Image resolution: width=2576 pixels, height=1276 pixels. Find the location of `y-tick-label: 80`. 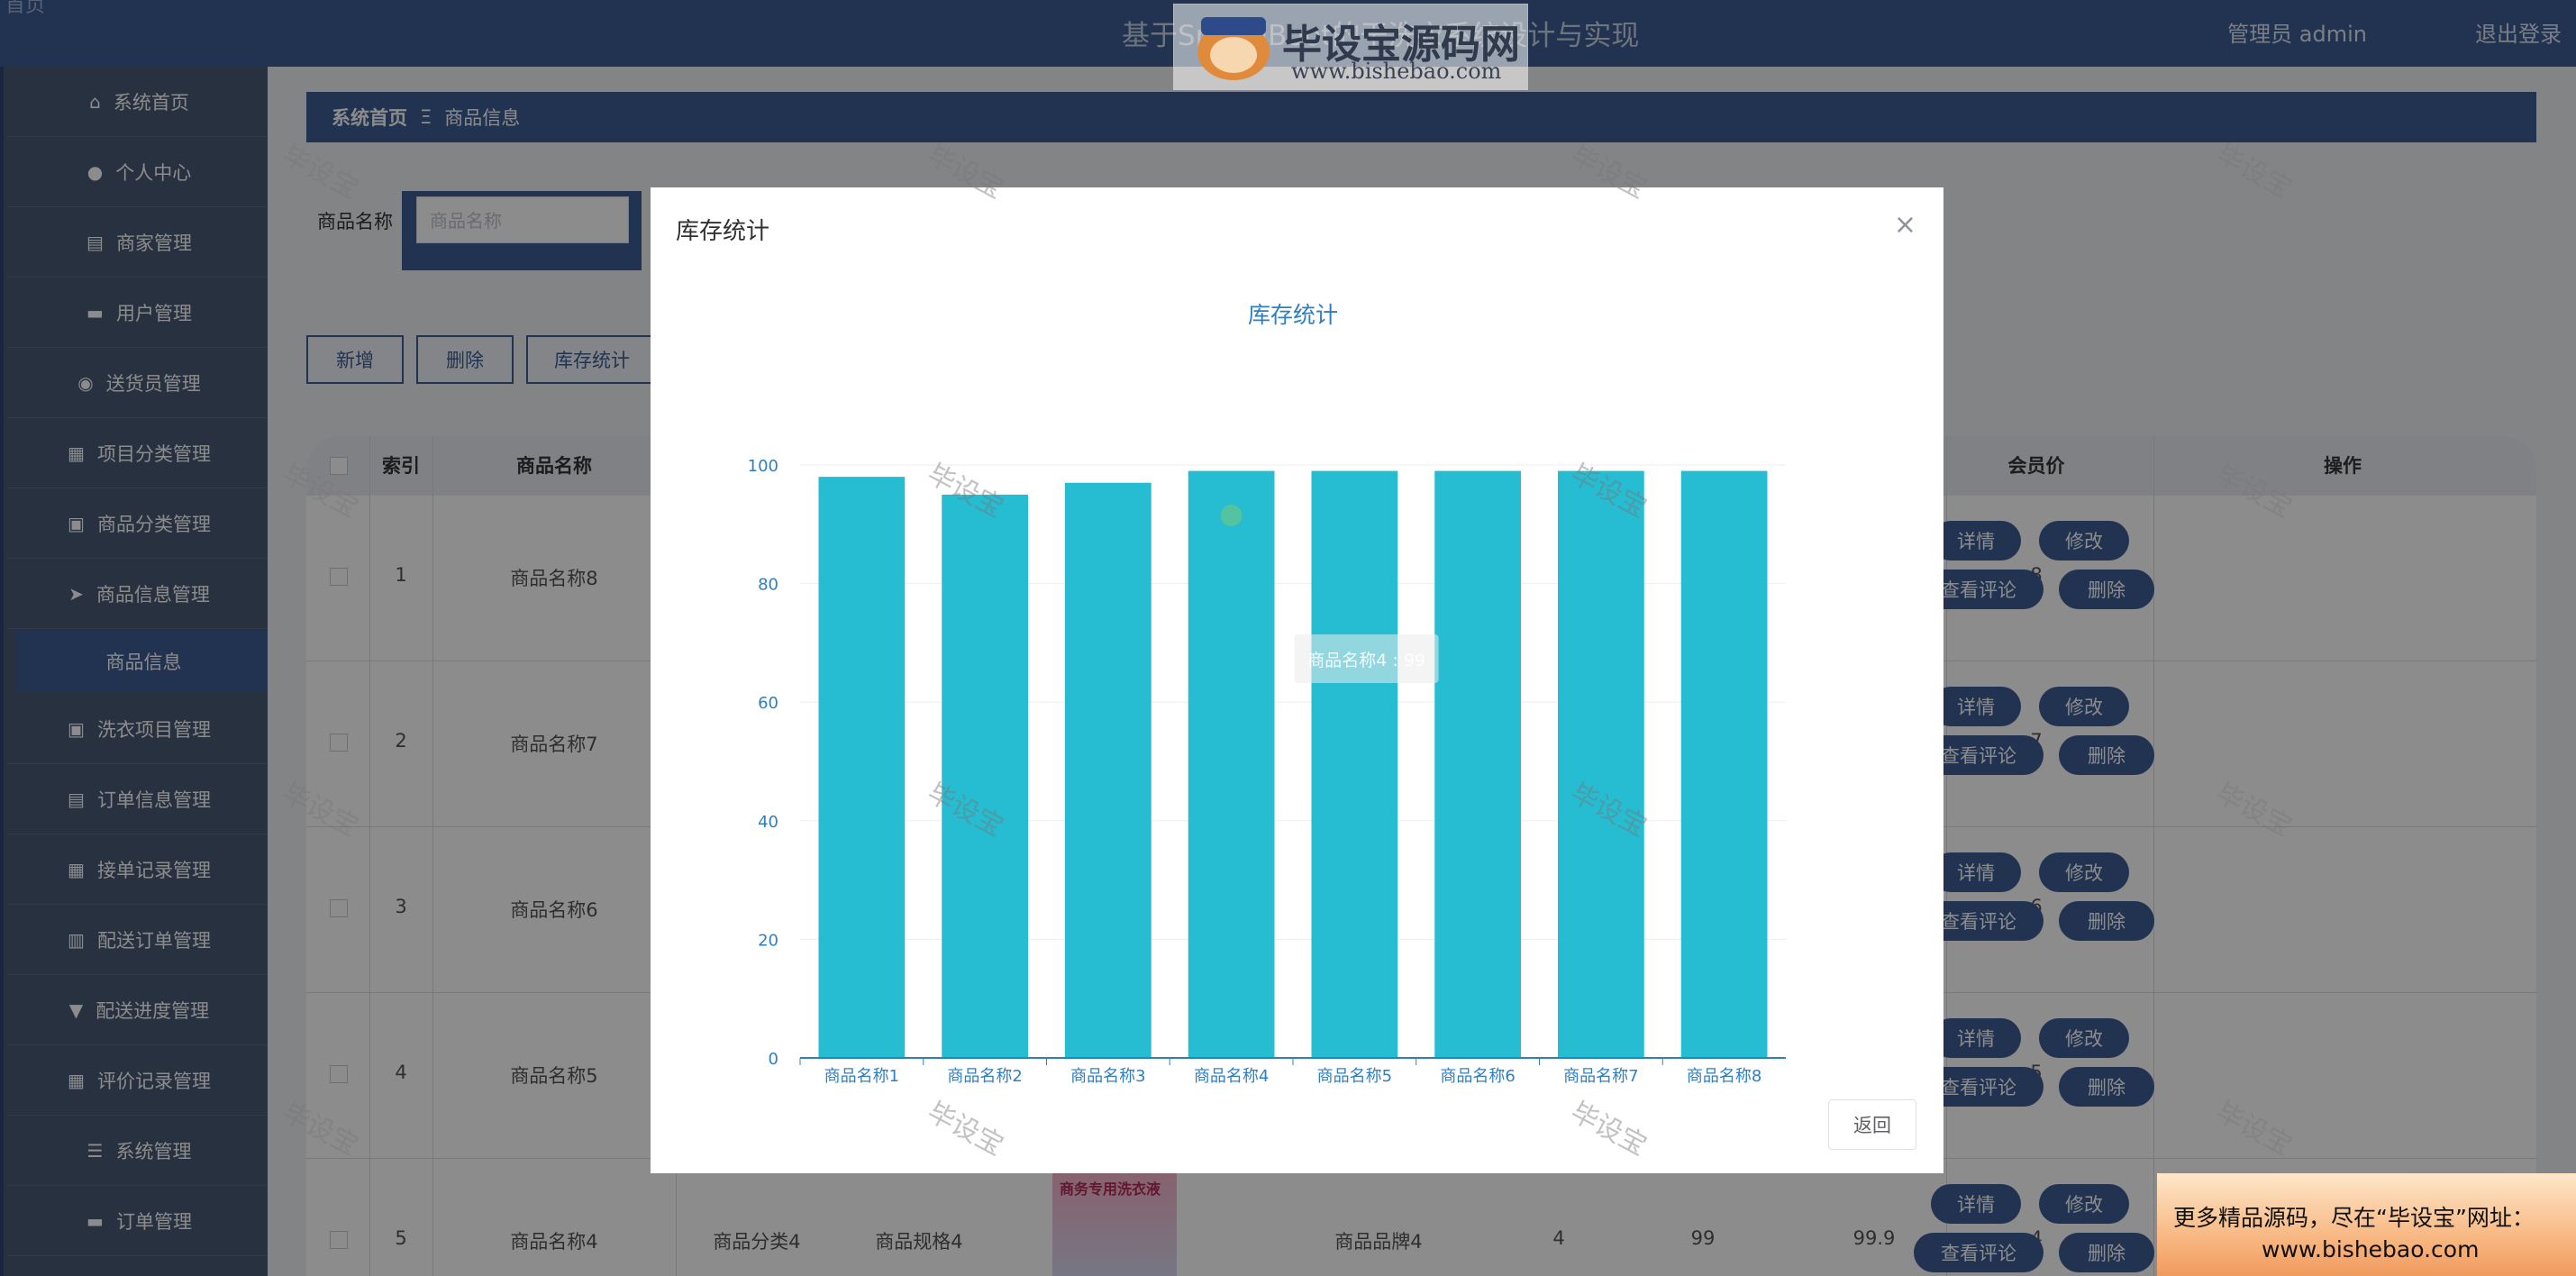

y-tick-label: 80 is located at coordinates (768, 585).